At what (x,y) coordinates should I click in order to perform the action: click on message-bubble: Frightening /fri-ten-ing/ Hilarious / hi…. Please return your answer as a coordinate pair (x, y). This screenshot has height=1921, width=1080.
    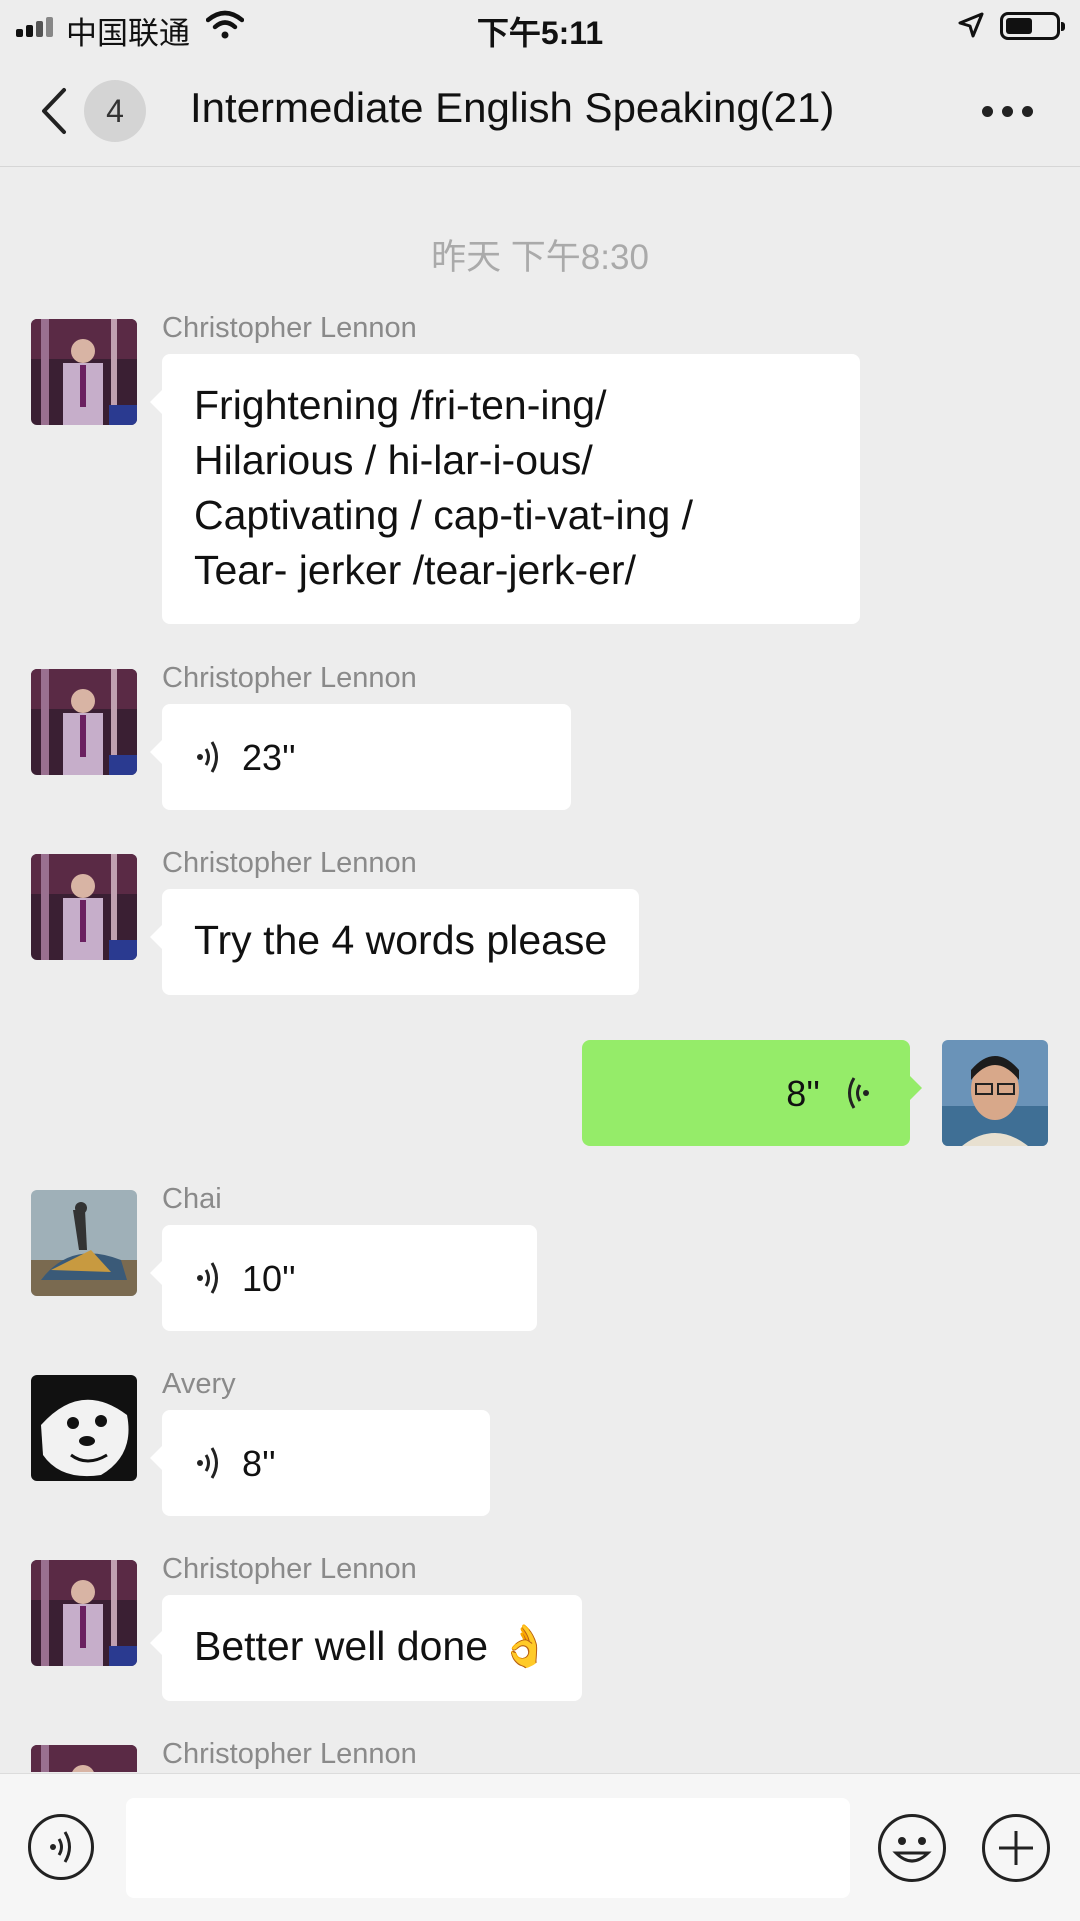
    Looking at the image, I should click on (505, 489).